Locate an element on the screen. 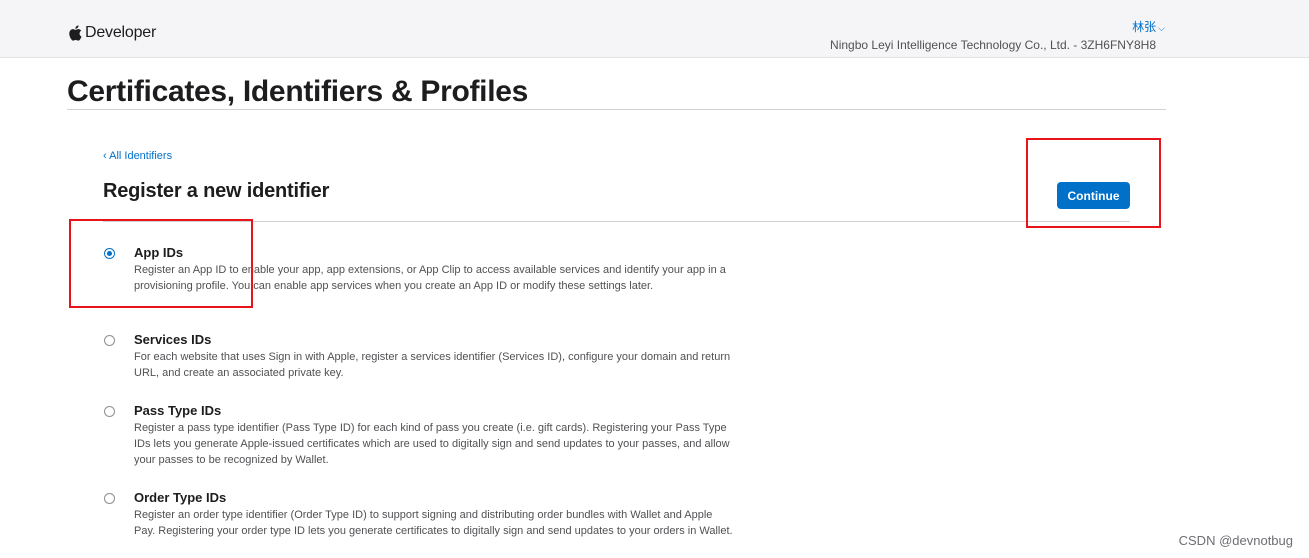 The width and height of the screenshot is (1309, 558). chevron-down-icon: ⌵ is located at coordinates (1161, 28).